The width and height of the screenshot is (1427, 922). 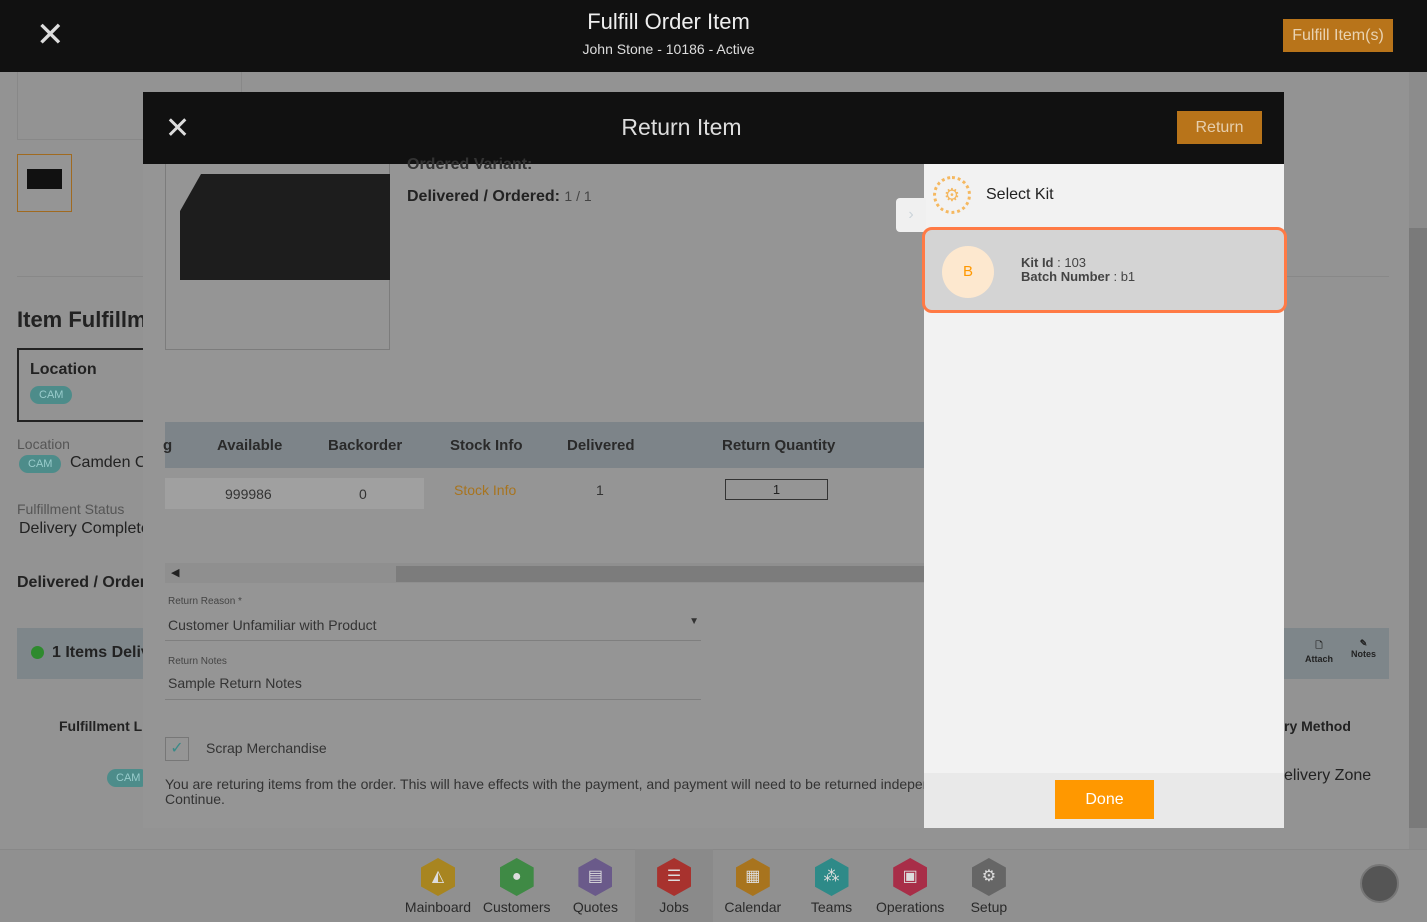 I want to click on modal-header: ✕ Return Item Return, so click(x=713, y=128).